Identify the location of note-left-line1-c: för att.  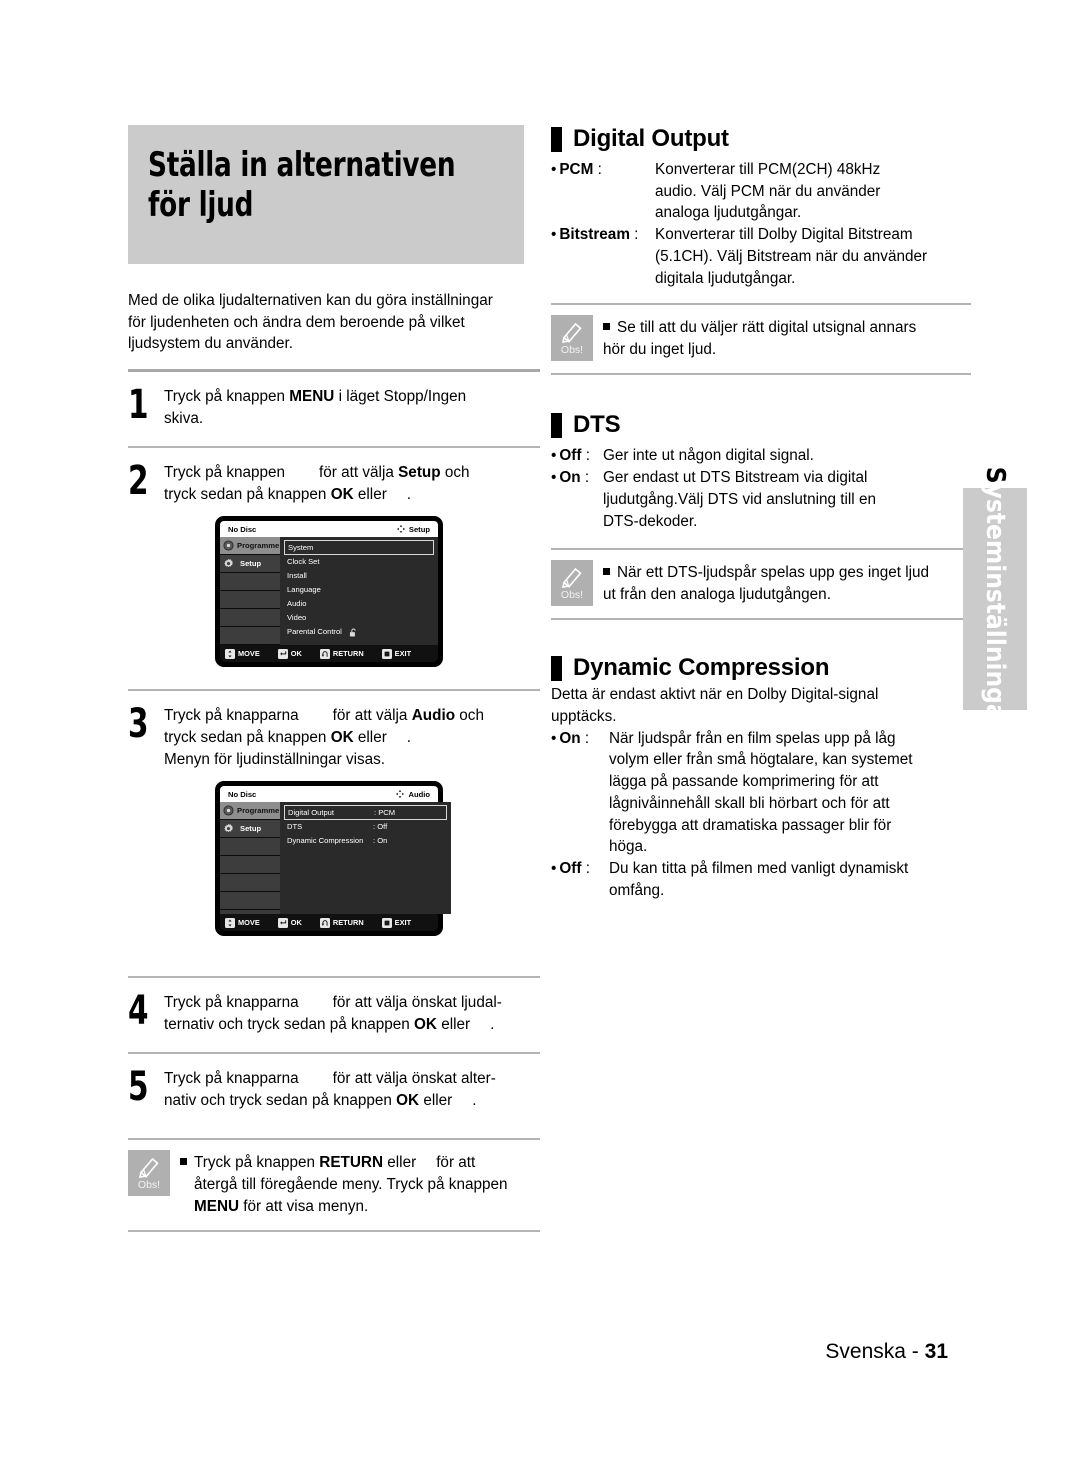
(456, 1163).